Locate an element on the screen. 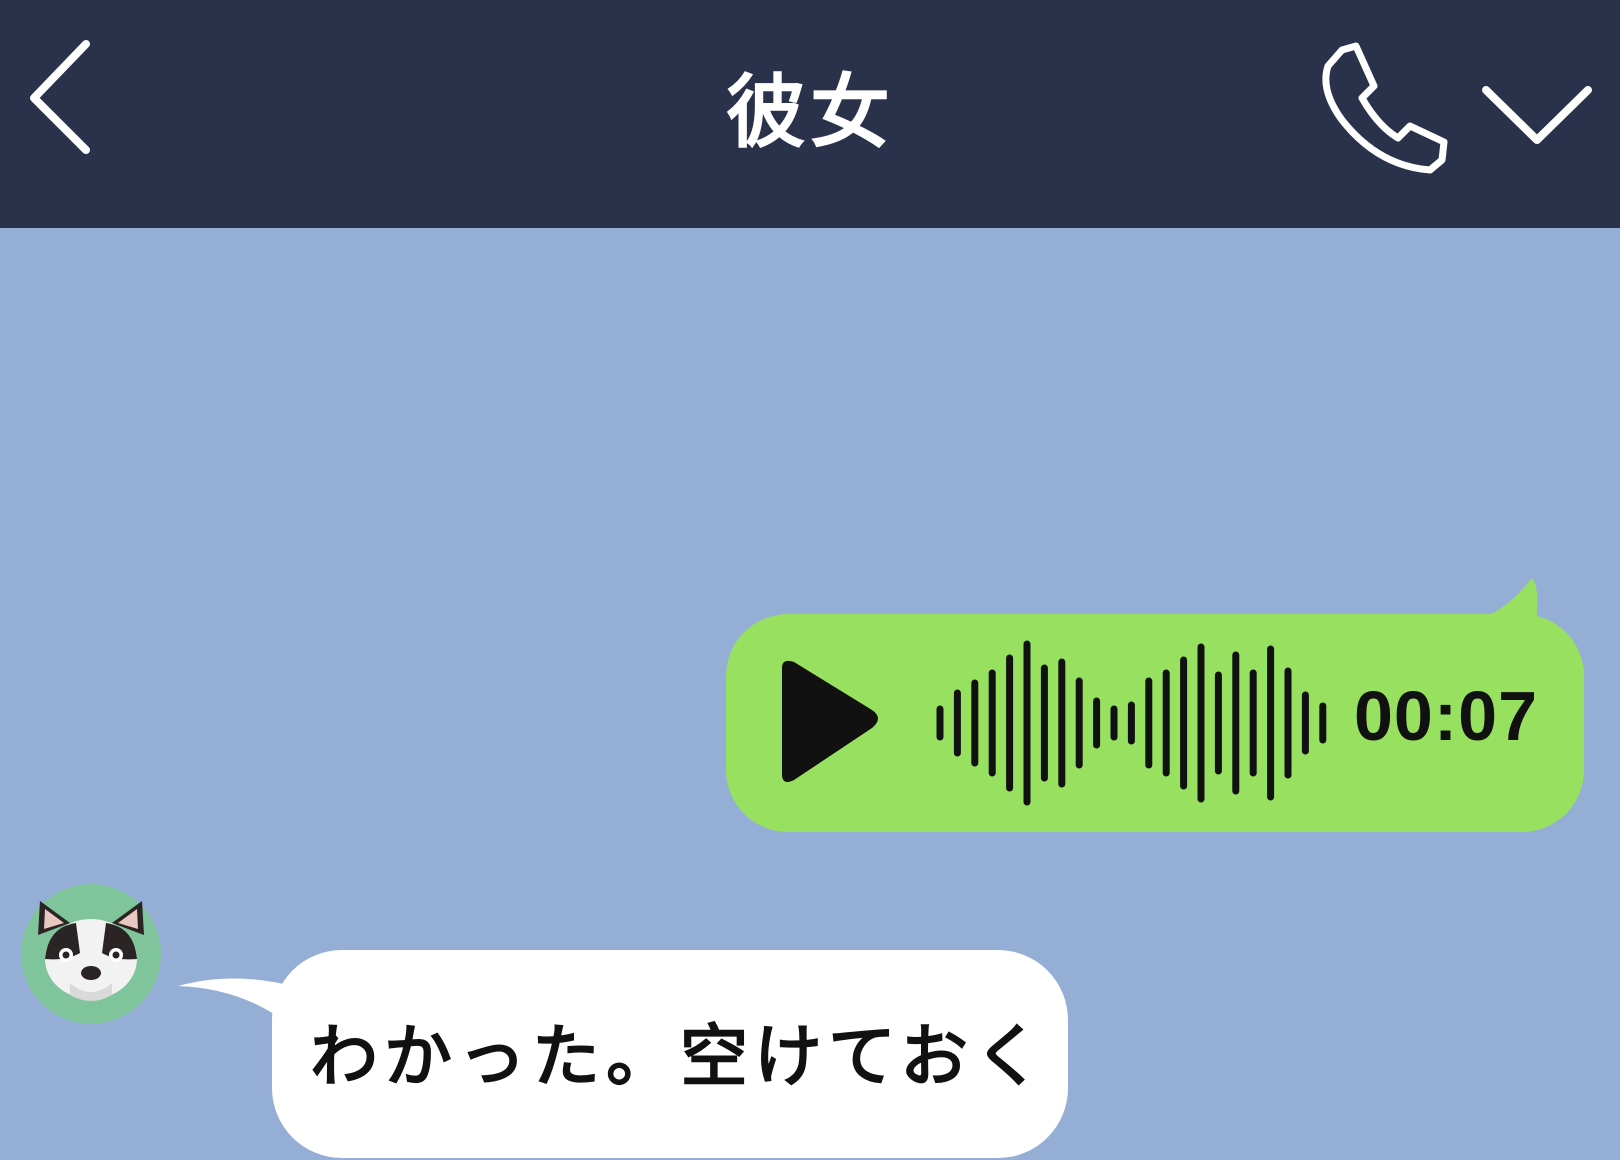 The image size is (1620, 1160). message-text: わかった。空けておく is located at coordinates (679, 1057).